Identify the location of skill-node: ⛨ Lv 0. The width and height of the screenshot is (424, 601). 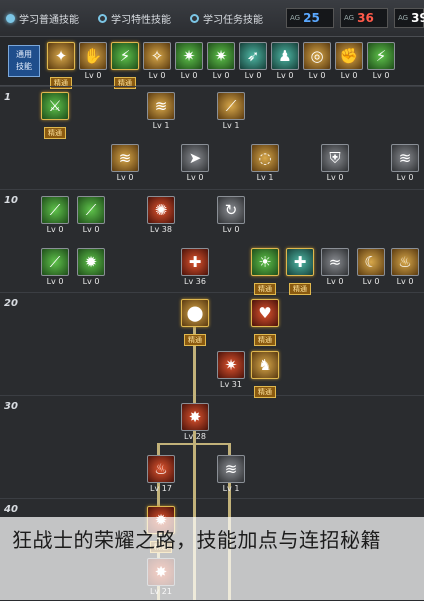
(335, 163).